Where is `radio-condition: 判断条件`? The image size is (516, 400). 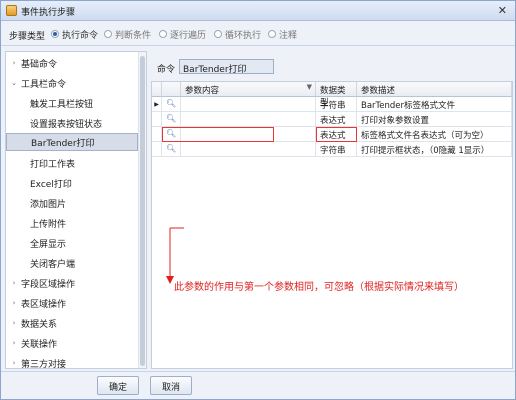
radio-condition: 判断条件 is located at coordinates (128, 34).